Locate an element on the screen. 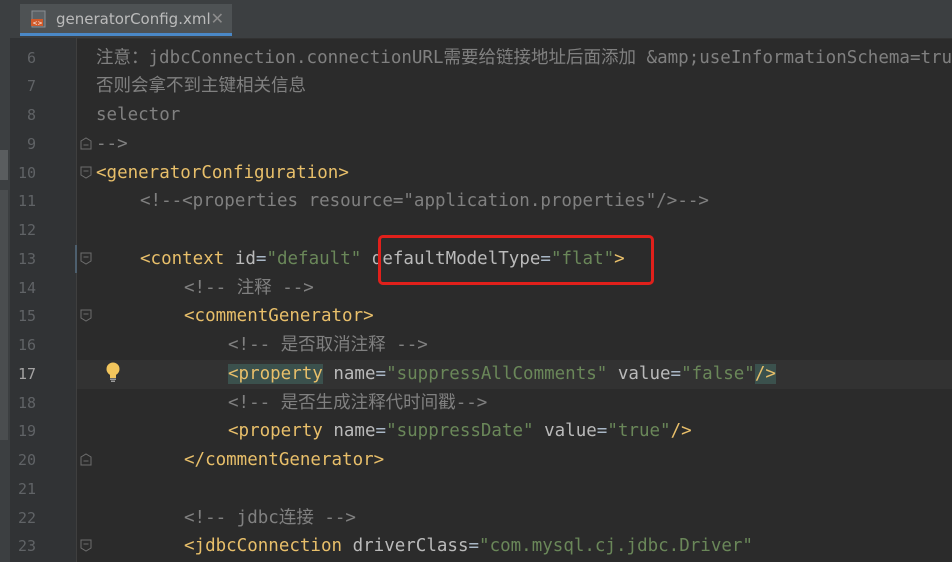 Image resolution: width=952 pixels, height=562 pixels. xml-tag: <generatorConfiguration> is located at coordinates (222, 173).